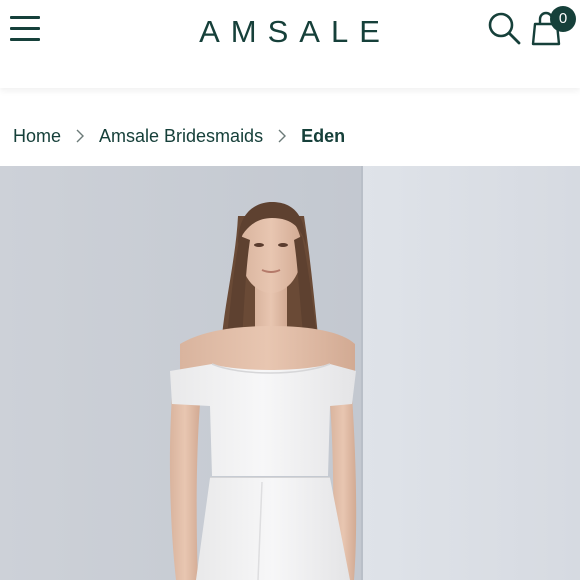 This screenshot has height=580, width=580. I want to click on search-icon, so click(504, 28).